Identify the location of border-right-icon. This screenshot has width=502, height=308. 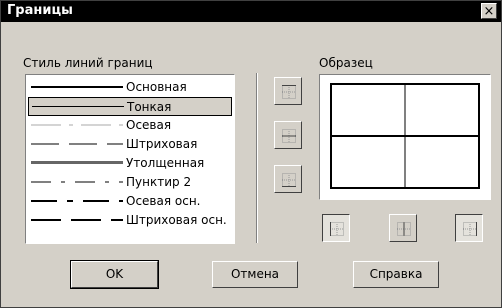
(470, 229).